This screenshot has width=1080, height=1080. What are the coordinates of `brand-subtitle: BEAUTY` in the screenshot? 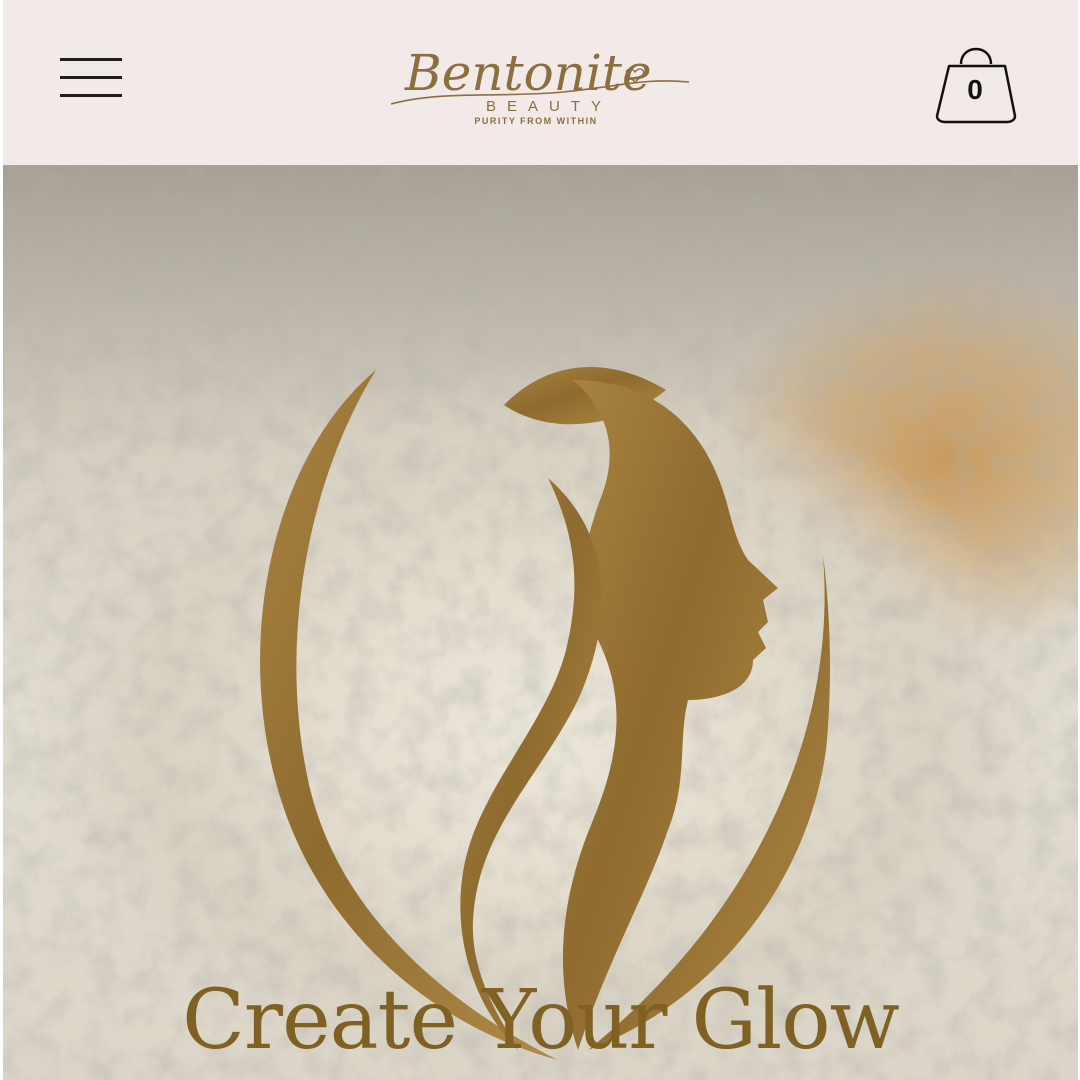 It's located at (548, 106).